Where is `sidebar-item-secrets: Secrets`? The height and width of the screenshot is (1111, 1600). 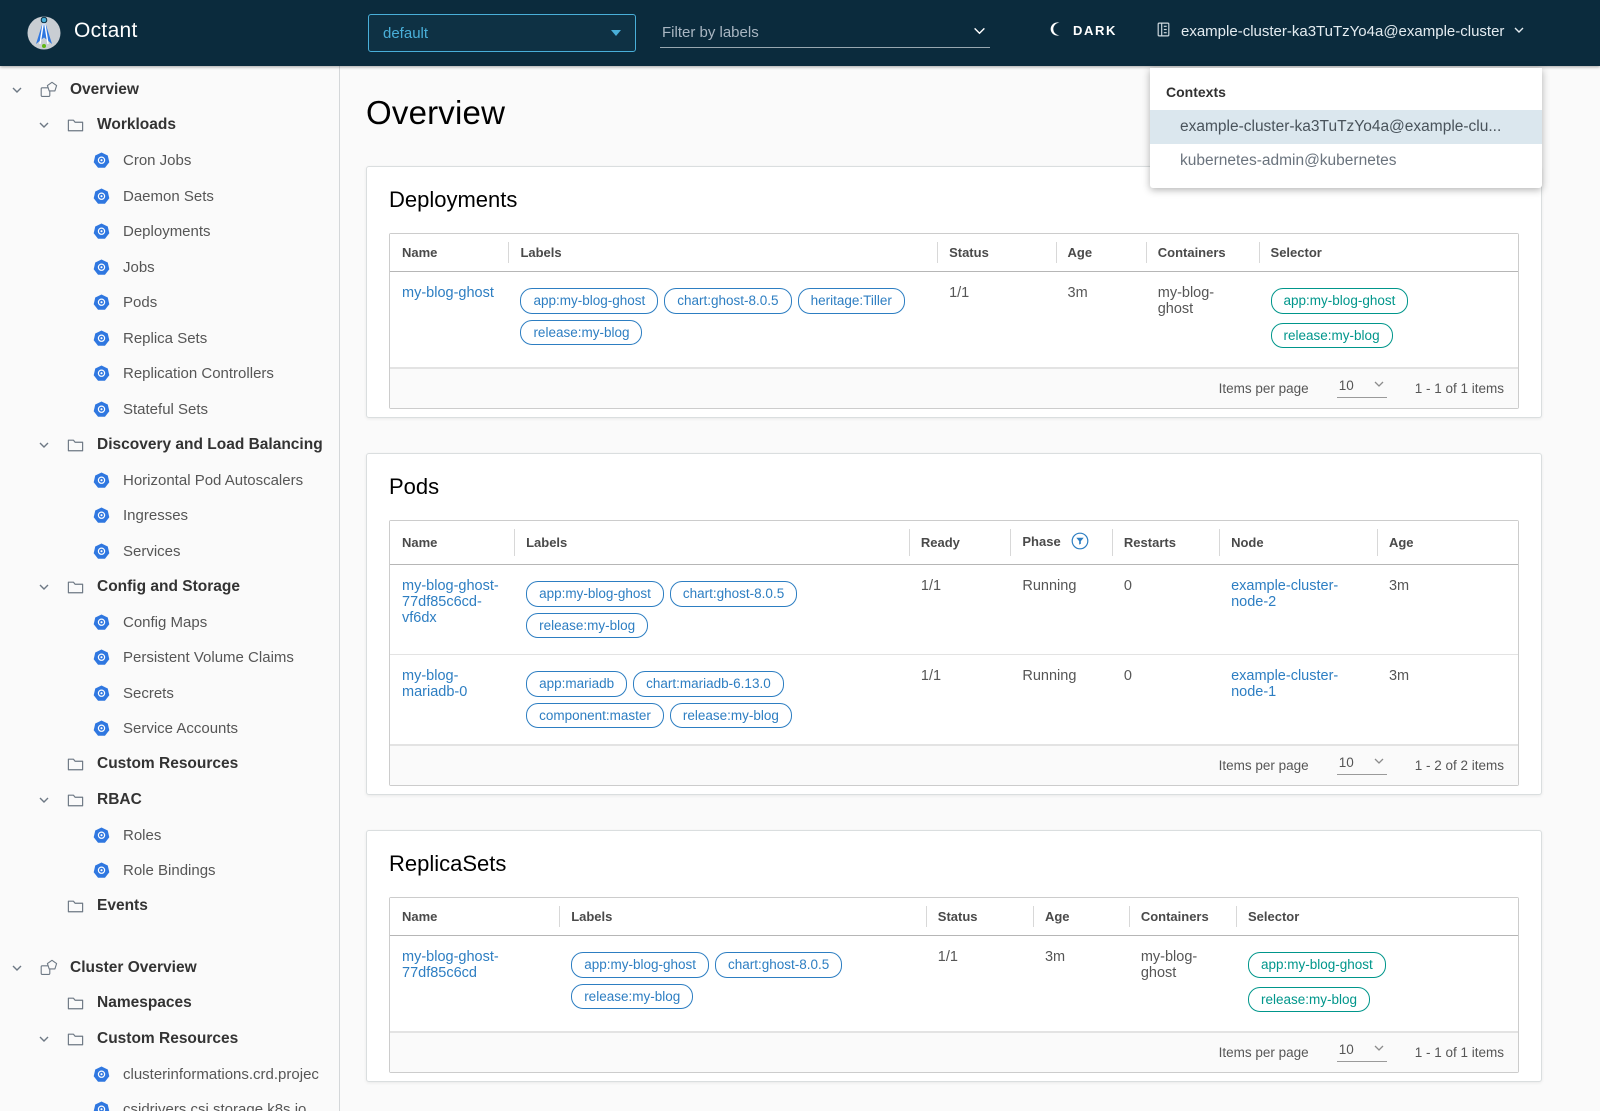 sidebar-item-secrets: Secrets is located at coordinates (169, 694).